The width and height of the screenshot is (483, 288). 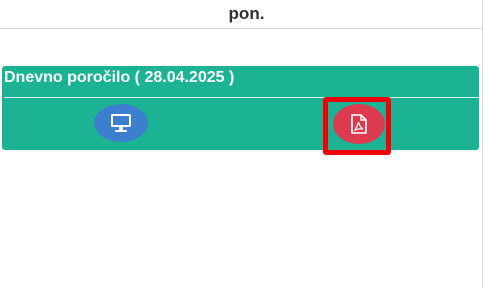 I want to click on report-divider, so click(x=241, y=97).